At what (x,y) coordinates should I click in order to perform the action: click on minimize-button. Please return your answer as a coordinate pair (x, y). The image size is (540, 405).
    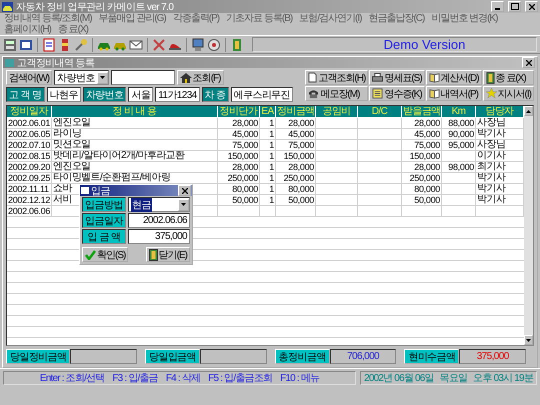
    Looking at the image, I should click on (497, 6).